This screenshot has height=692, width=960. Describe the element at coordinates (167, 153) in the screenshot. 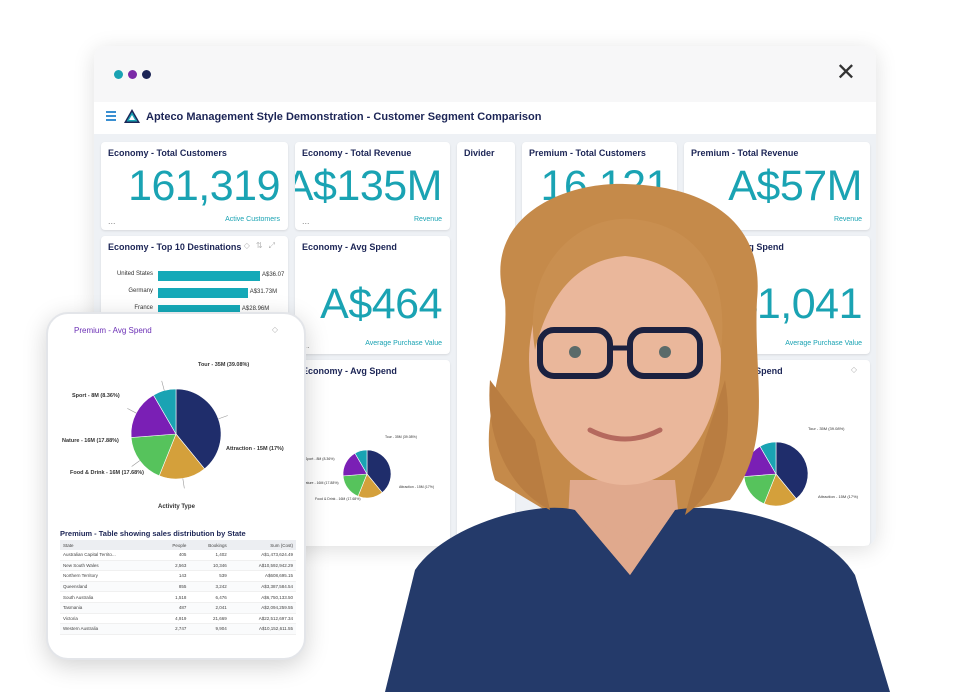

I see `card-title: Economy - Total Customers` at that location.